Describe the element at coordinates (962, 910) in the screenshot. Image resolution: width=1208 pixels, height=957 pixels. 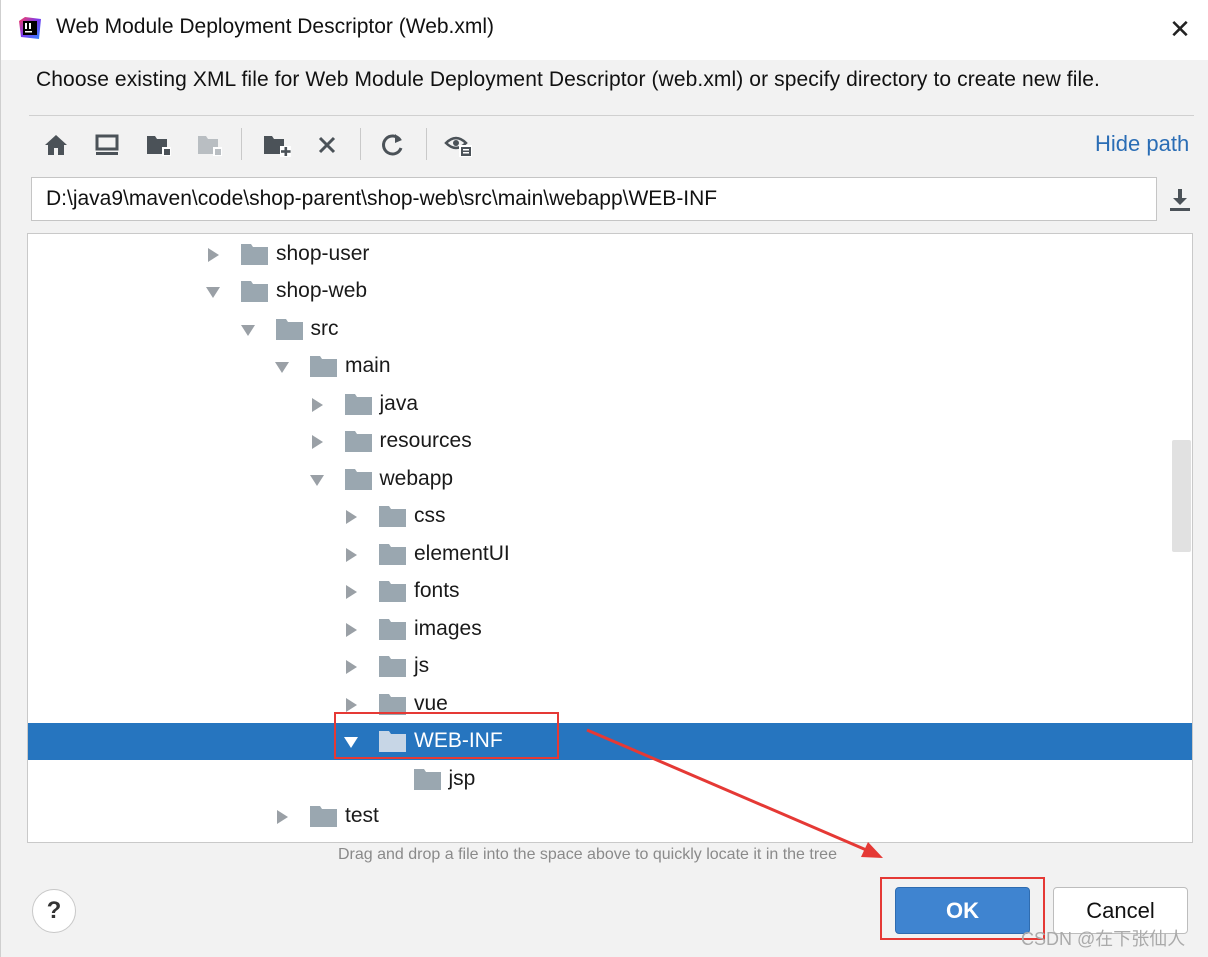
I see `ok-button: OK` at that location.